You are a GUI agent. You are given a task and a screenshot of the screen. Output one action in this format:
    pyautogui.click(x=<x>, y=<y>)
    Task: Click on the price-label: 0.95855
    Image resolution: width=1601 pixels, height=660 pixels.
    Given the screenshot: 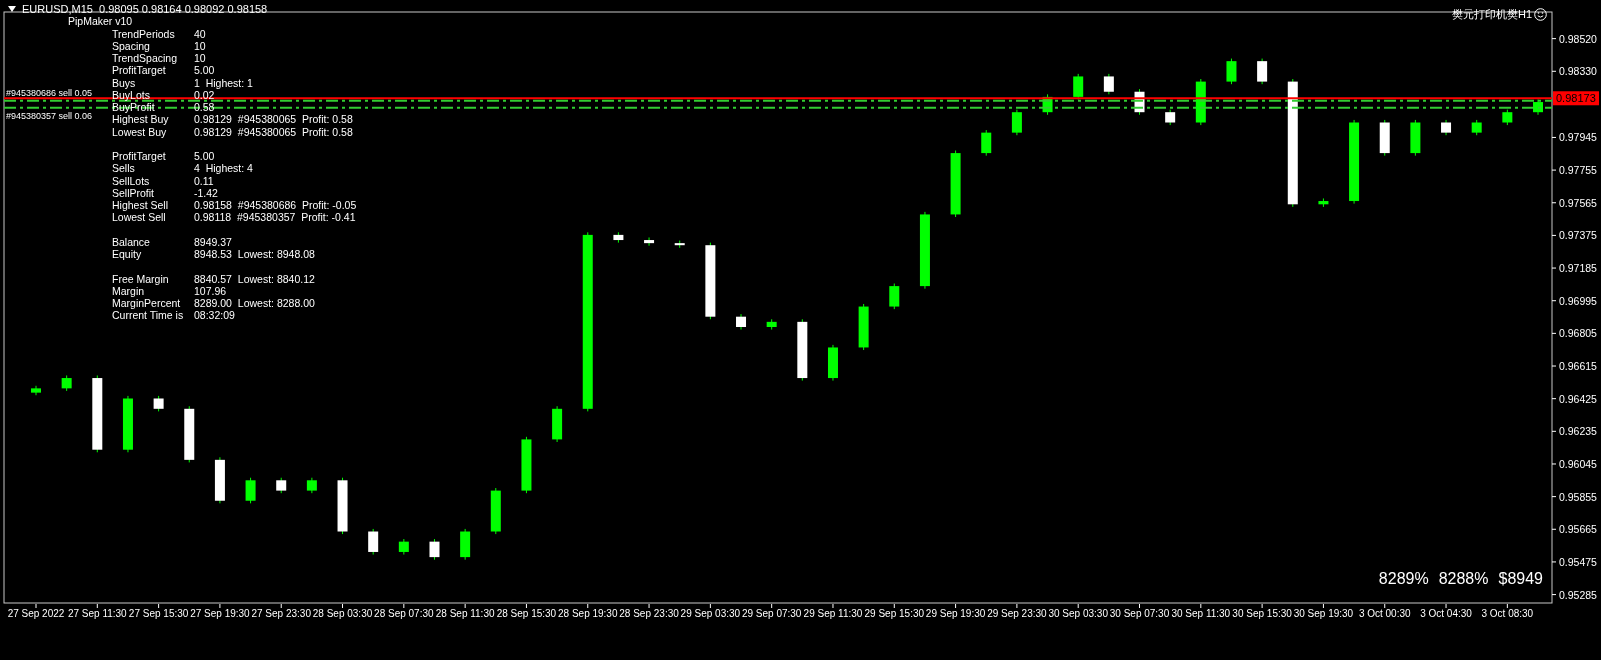 What is the action you would take?
    pyautogui.click(x=1578, y=496)
    